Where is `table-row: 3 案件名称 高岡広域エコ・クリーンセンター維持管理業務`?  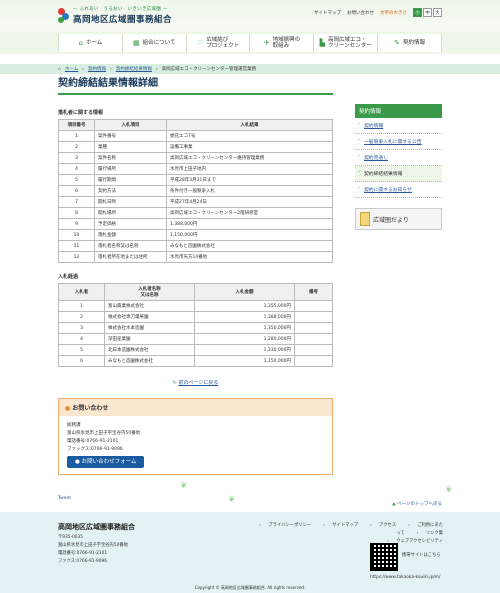
table-row: 3 案件名称 高岡広域エコ・クリーンセンター維持管理業務 is located at coordinates (195, 158).